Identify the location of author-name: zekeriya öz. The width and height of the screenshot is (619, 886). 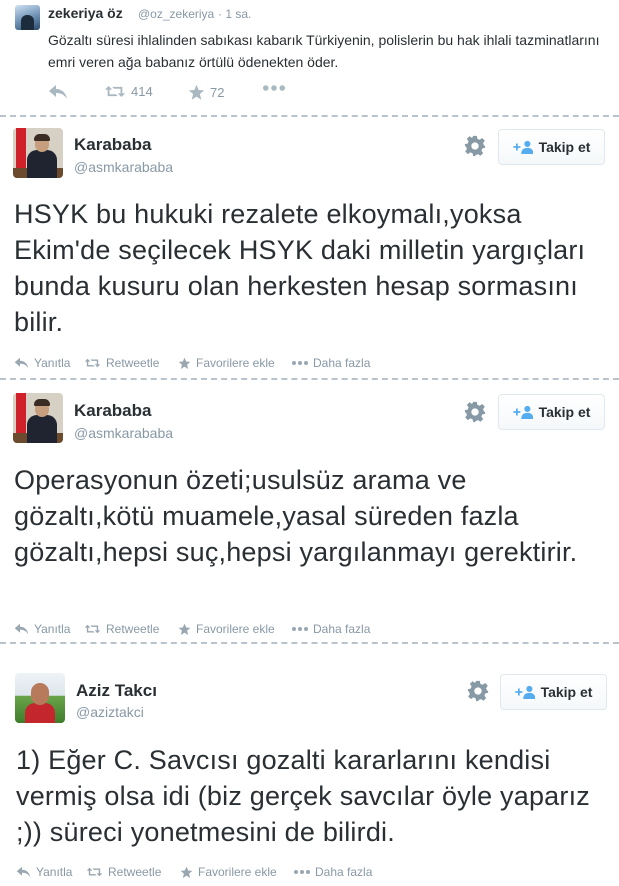
(85, 13).